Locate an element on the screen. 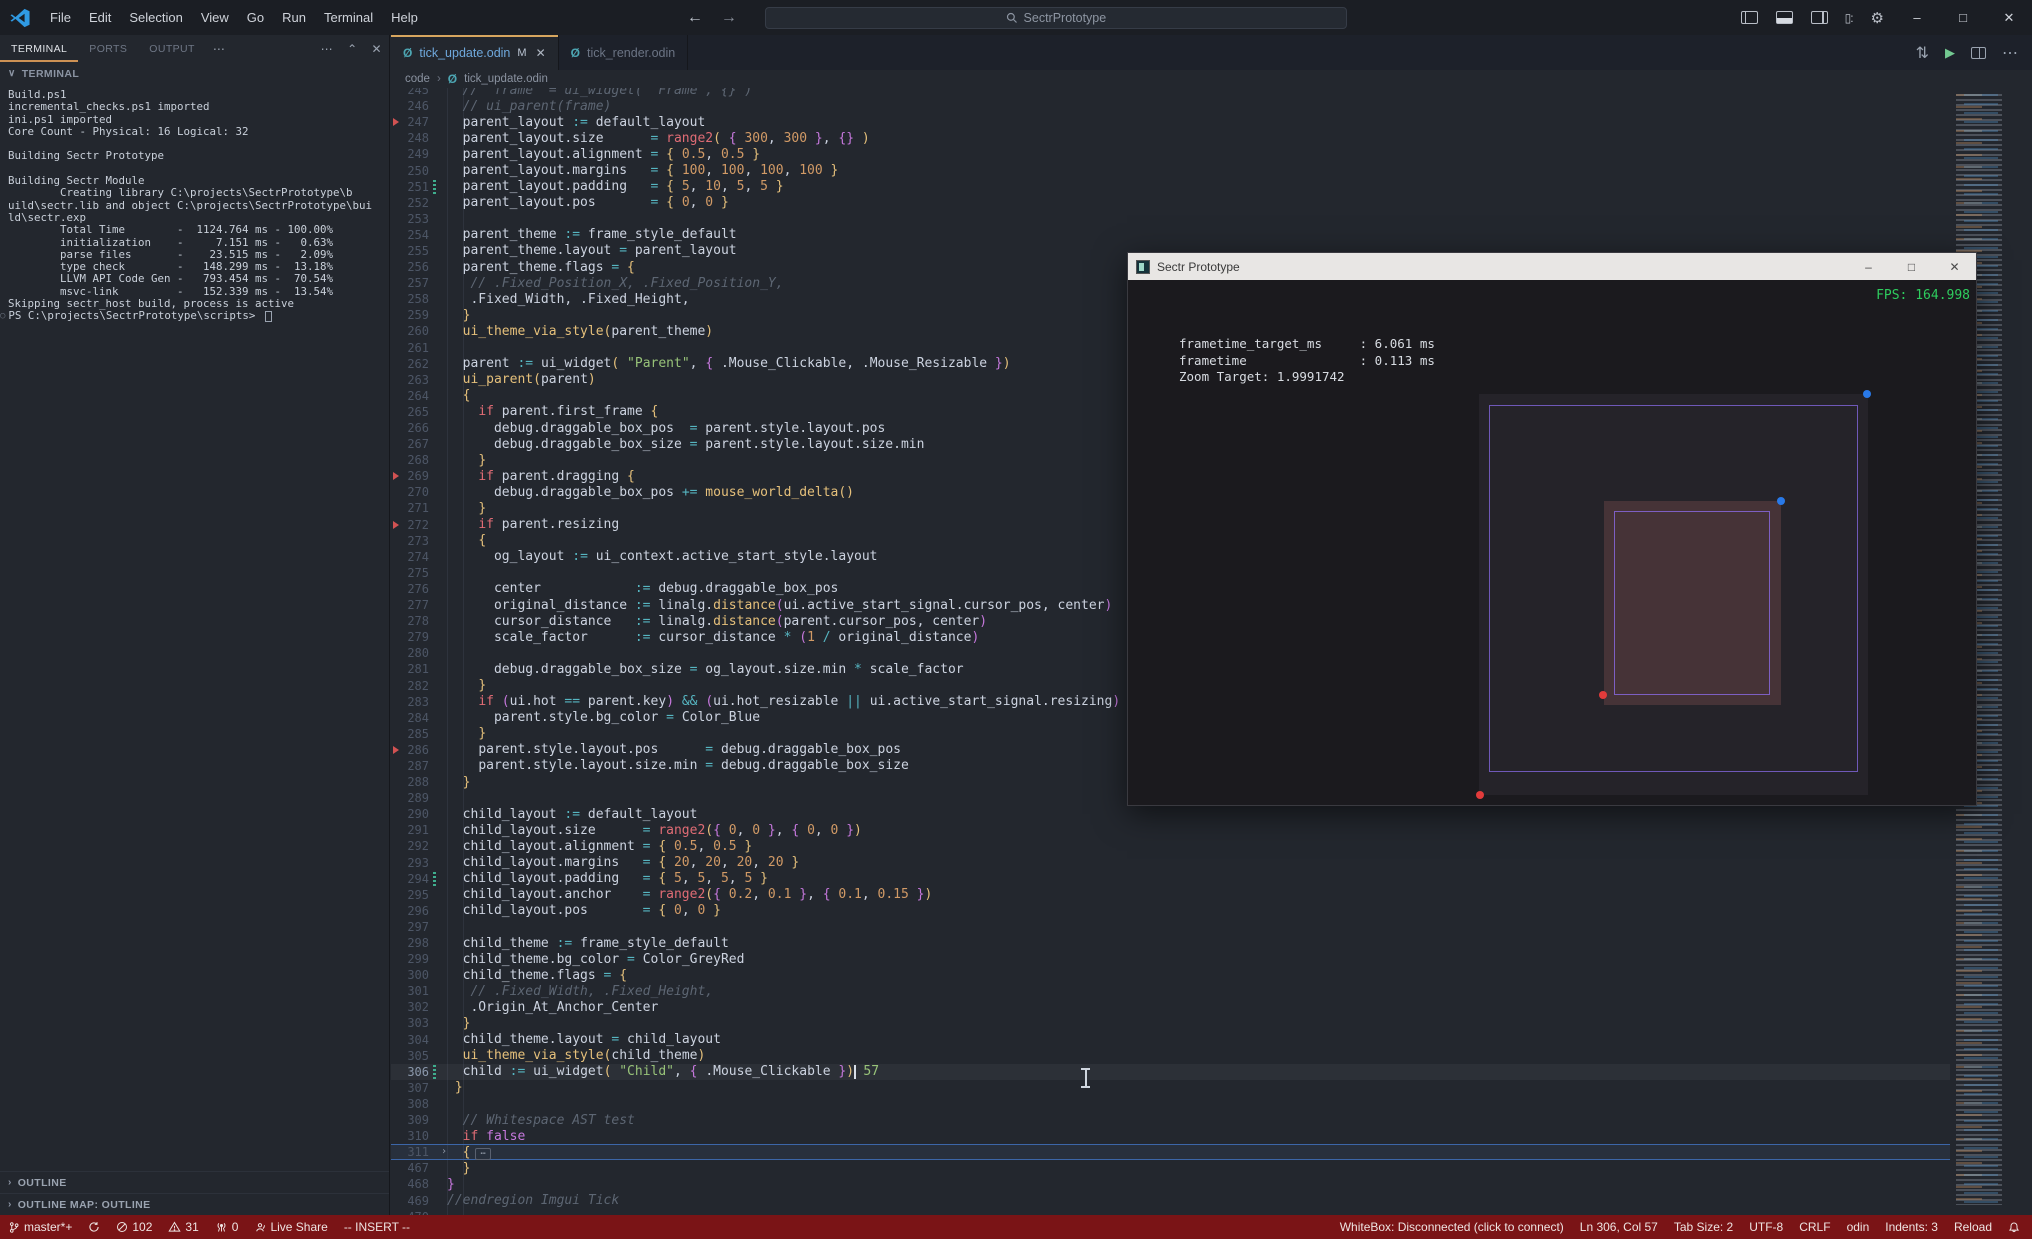  code-line: 467 } is located at coordinates (1170, 1168).